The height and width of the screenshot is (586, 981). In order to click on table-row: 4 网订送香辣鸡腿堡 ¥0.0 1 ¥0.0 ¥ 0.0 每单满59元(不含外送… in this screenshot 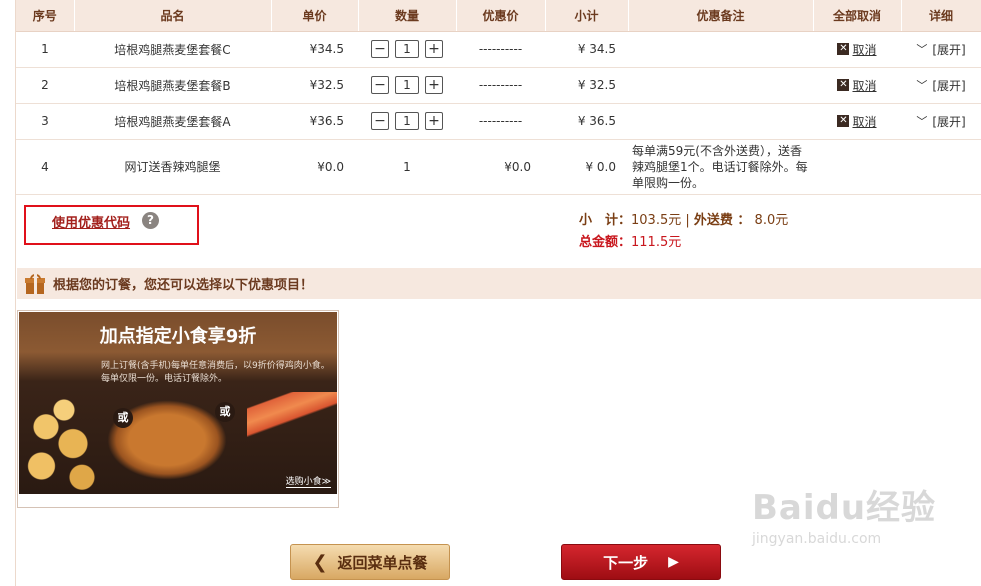, I will do `click(498, 167)`.